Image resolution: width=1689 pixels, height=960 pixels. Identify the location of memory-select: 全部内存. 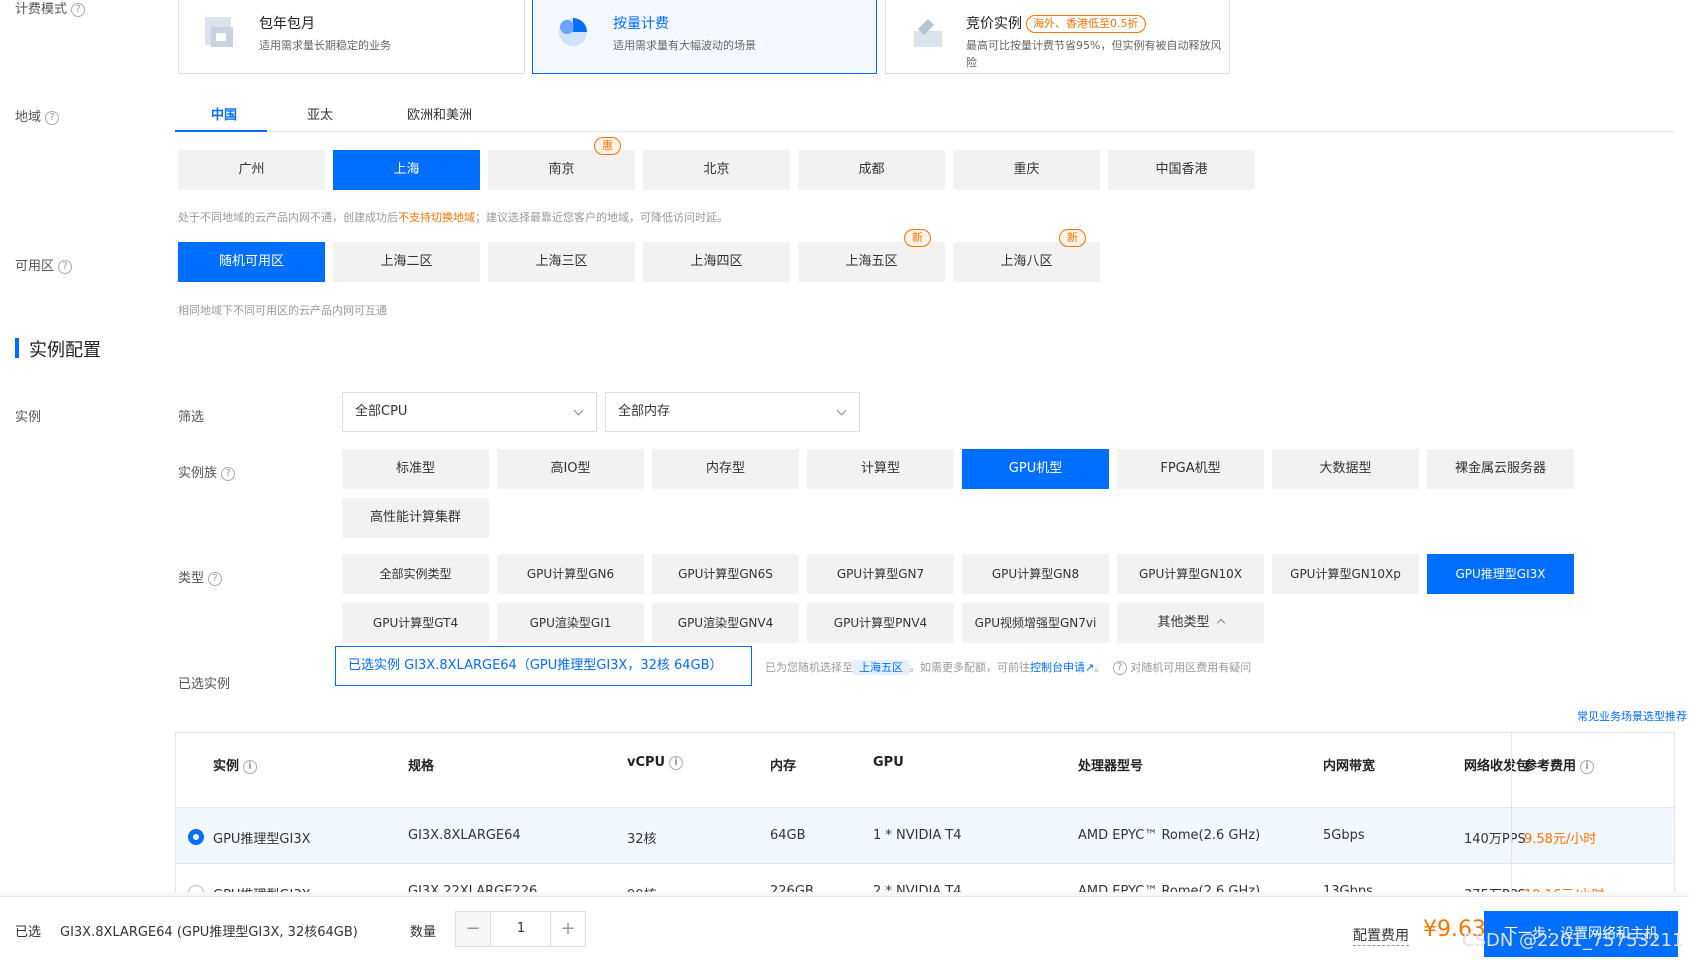
(732, 412).